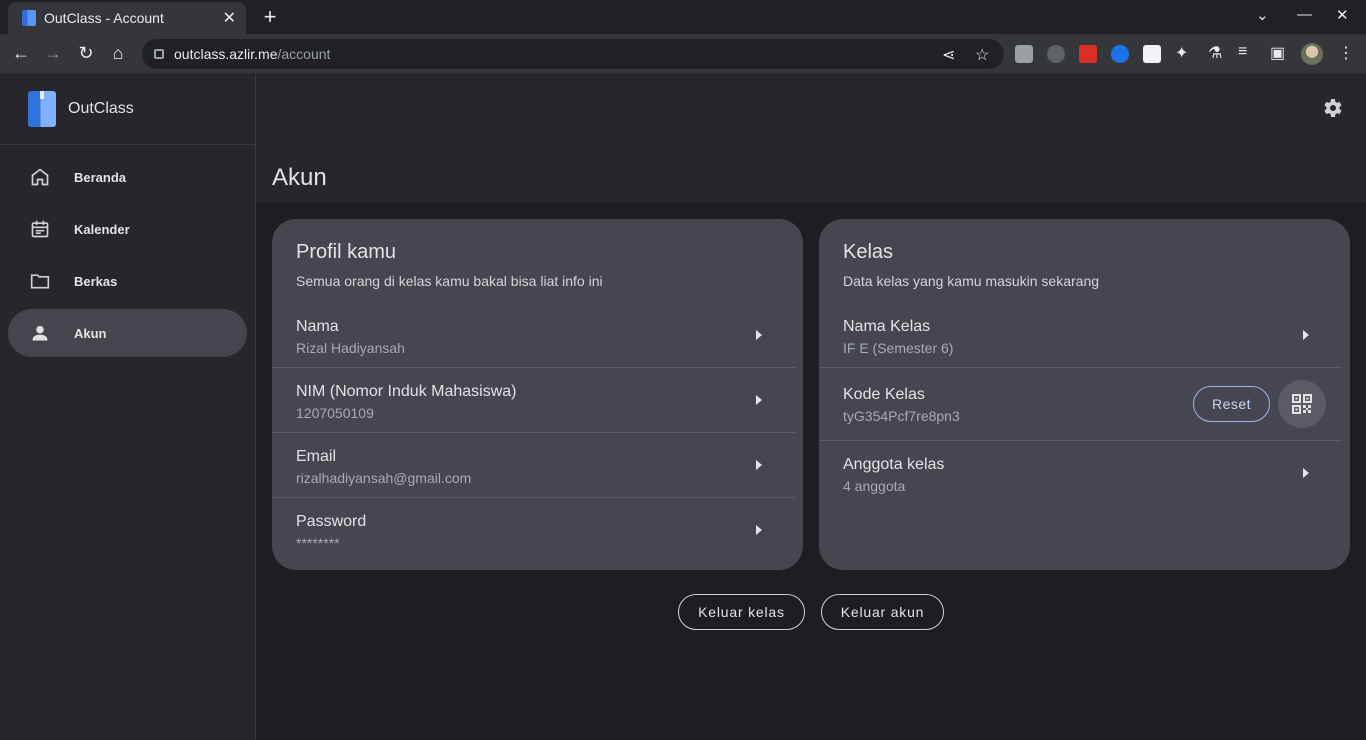 This screenshot has height=740, width=1366. What do you see at coordinates (1312, 54) in the screenshot?
I see `profile-avatar` at bounding box center [1312, 54].